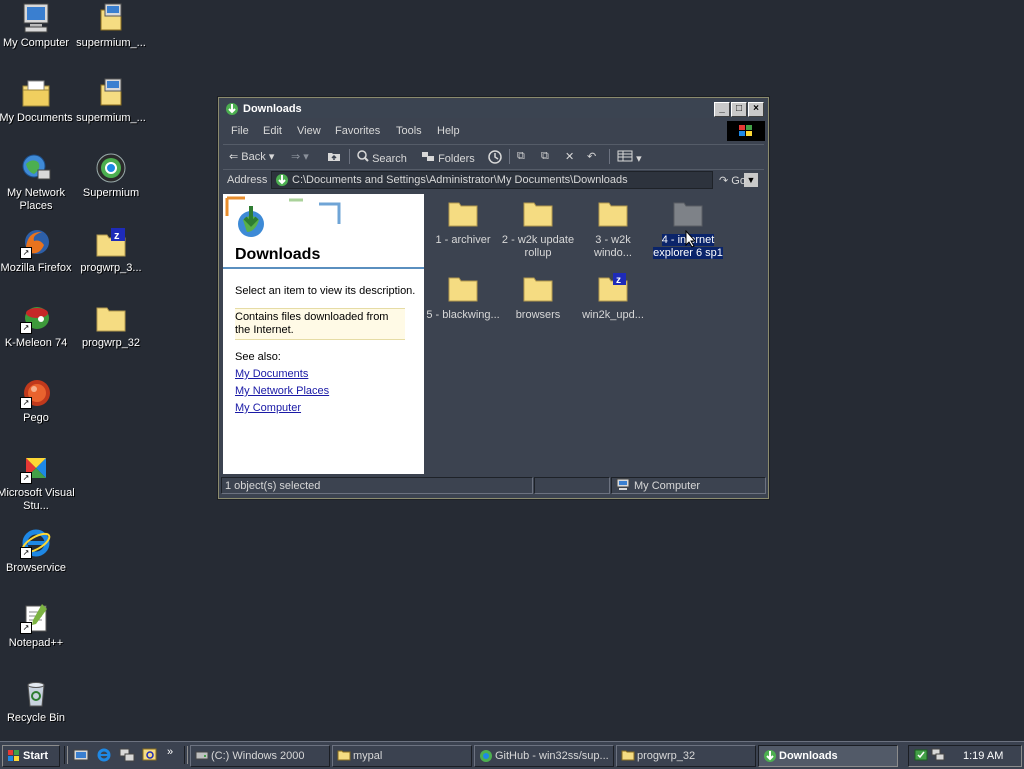 This screenshot has width=1024, height=769. What do you see at coordinates (724, 181) in the screenshot?
I see `go-arrow-icon: ↷` at bounding box center [724, 181].